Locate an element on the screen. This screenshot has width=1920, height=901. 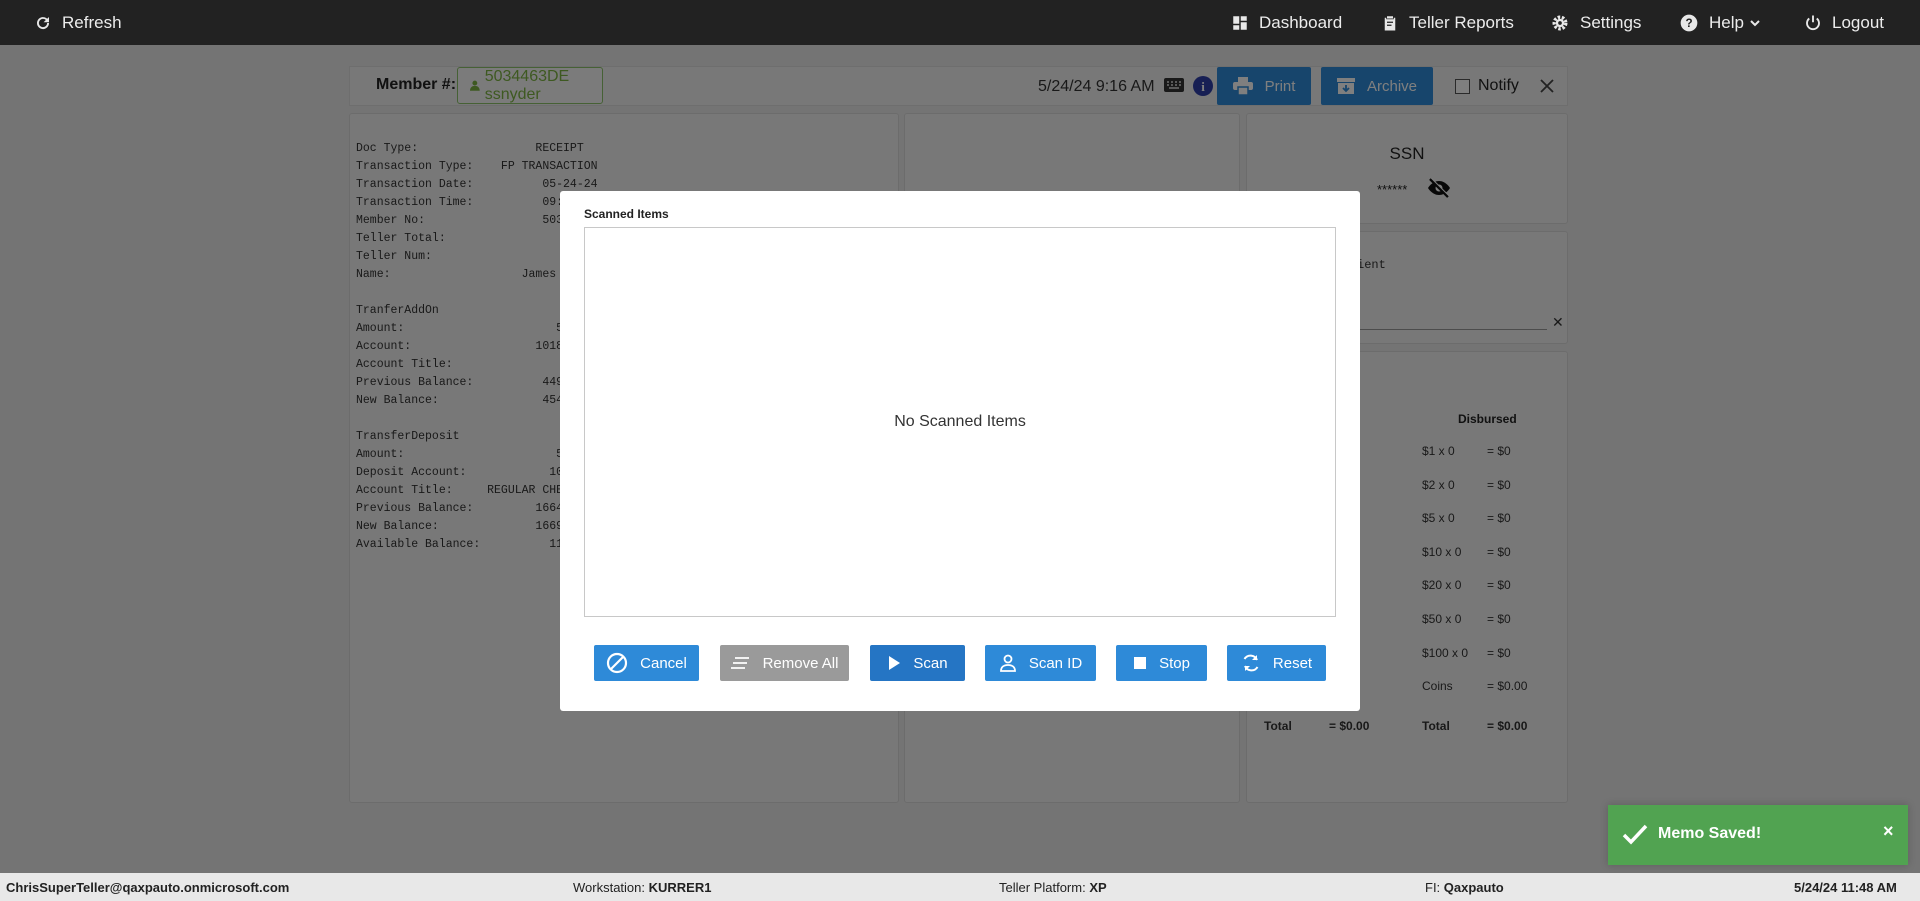
status-workstation: Workstation: KURRER1 is located at coordinates (642, 887).